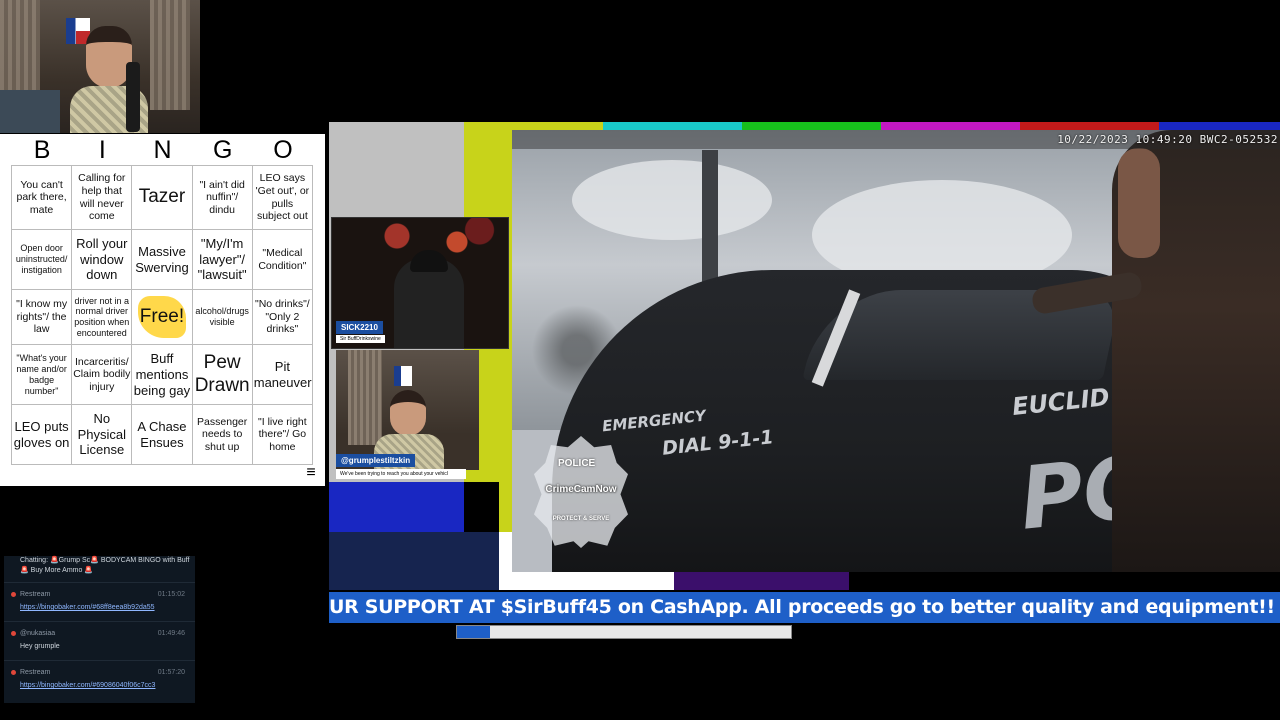  What do you see at coordinates (624, 632) in the screenshot?
I see `progress-bar` at bounding box center [624, 632].